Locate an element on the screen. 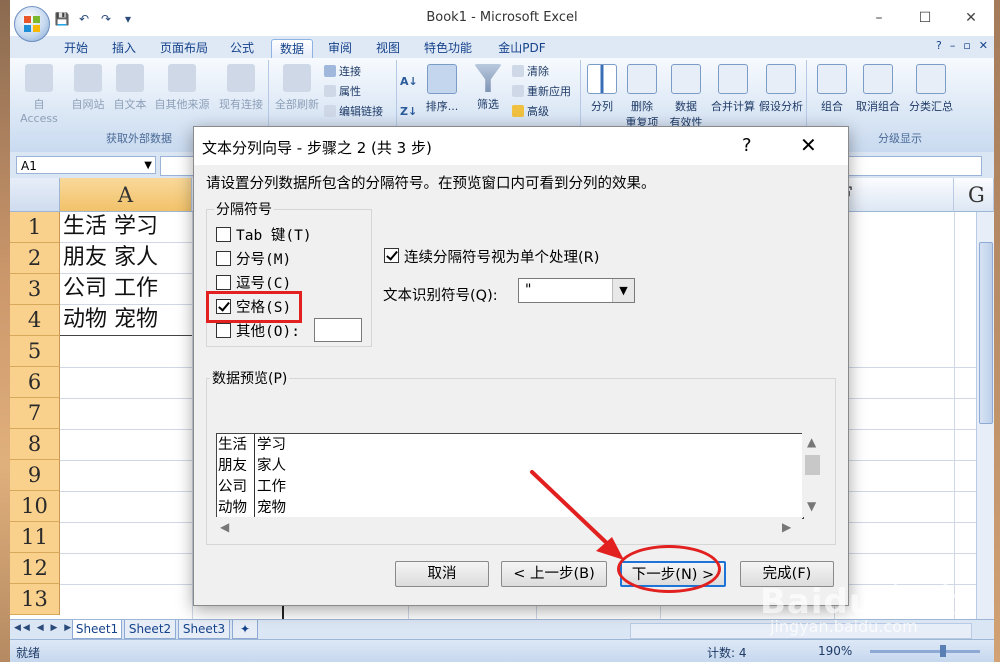 The image size is (1000, 662). workbook-close-icon: ✕ is located at coordinates (983, 45).